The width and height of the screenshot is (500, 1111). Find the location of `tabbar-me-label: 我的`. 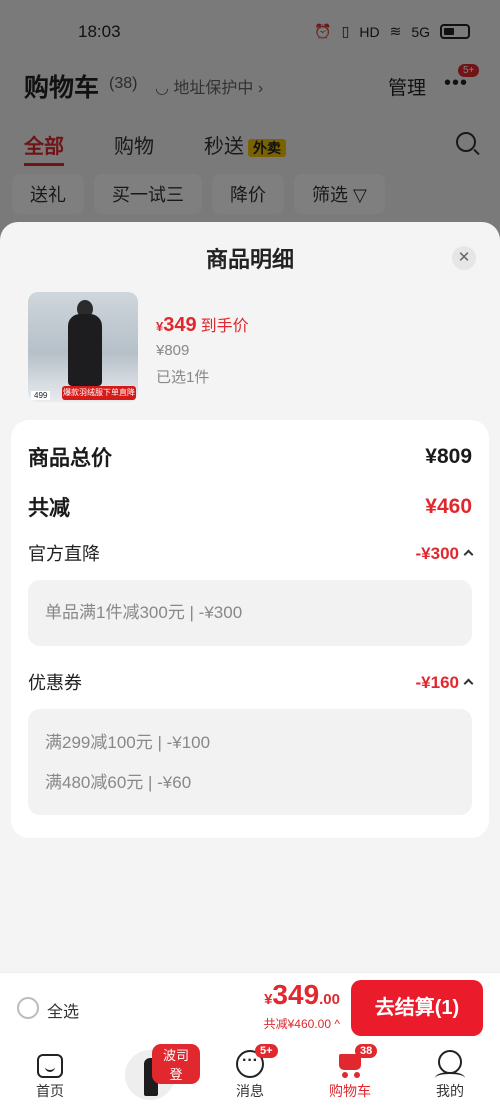

tabbar-me-label: 我的 is located at coordinates (450, 1091).